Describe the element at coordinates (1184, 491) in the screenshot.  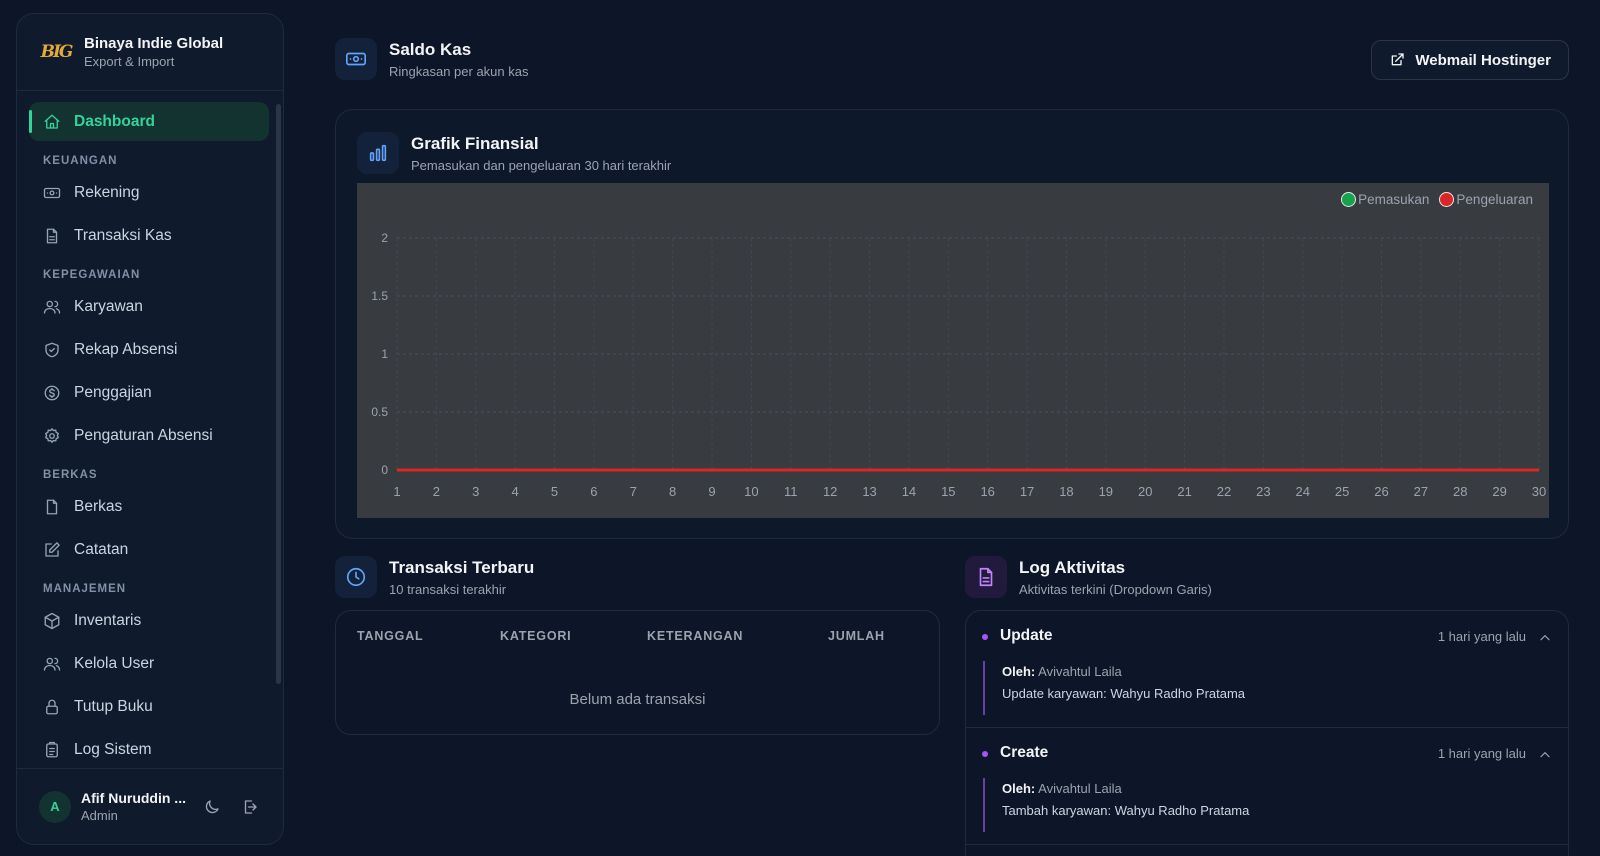
I see `x-tick-label: 21` at that location.